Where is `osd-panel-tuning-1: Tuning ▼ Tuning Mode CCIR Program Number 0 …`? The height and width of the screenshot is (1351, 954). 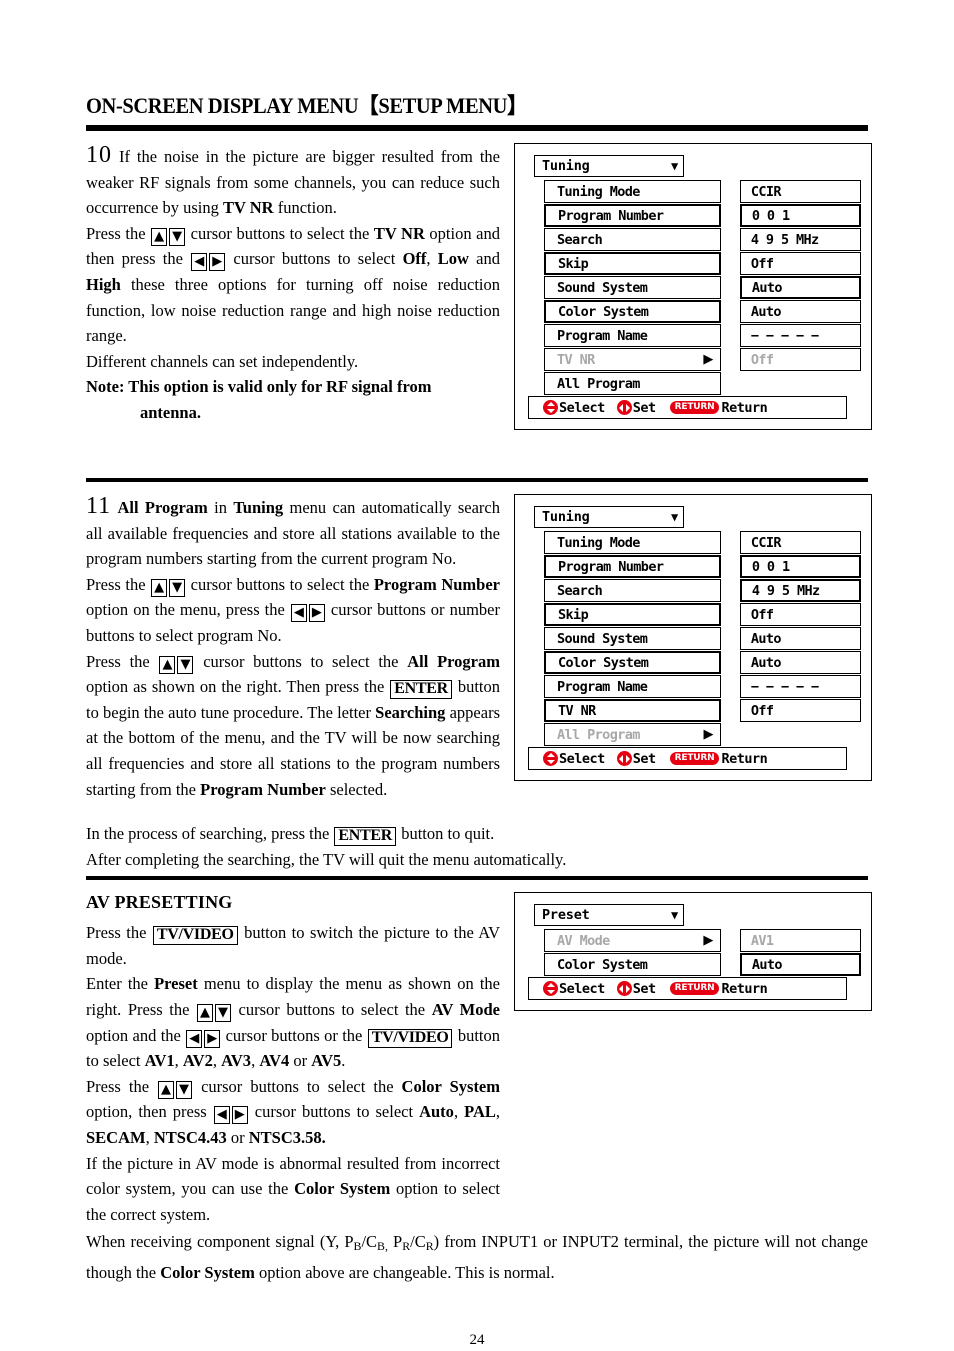 osd-panel-tuning-1: Tuning ▼ Tuning Mode CCIR Program Number 0 … is located at coordinates (693, 286).